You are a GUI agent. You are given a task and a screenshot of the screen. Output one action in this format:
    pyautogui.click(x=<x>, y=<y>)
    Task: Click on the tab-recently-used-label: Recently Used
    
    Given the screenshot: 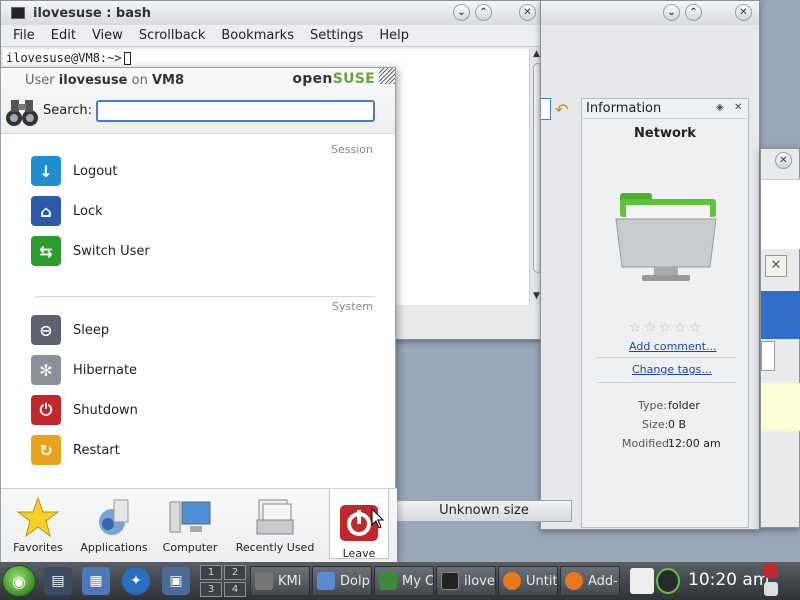 What is the action you would take?
    pyautogui.click(x=275, y=547)
    